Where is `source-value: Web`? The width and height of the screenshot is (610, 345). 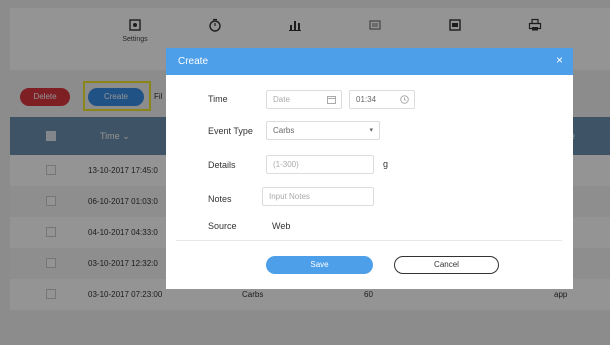
source-value: Web is located at coordinates (281, 226).